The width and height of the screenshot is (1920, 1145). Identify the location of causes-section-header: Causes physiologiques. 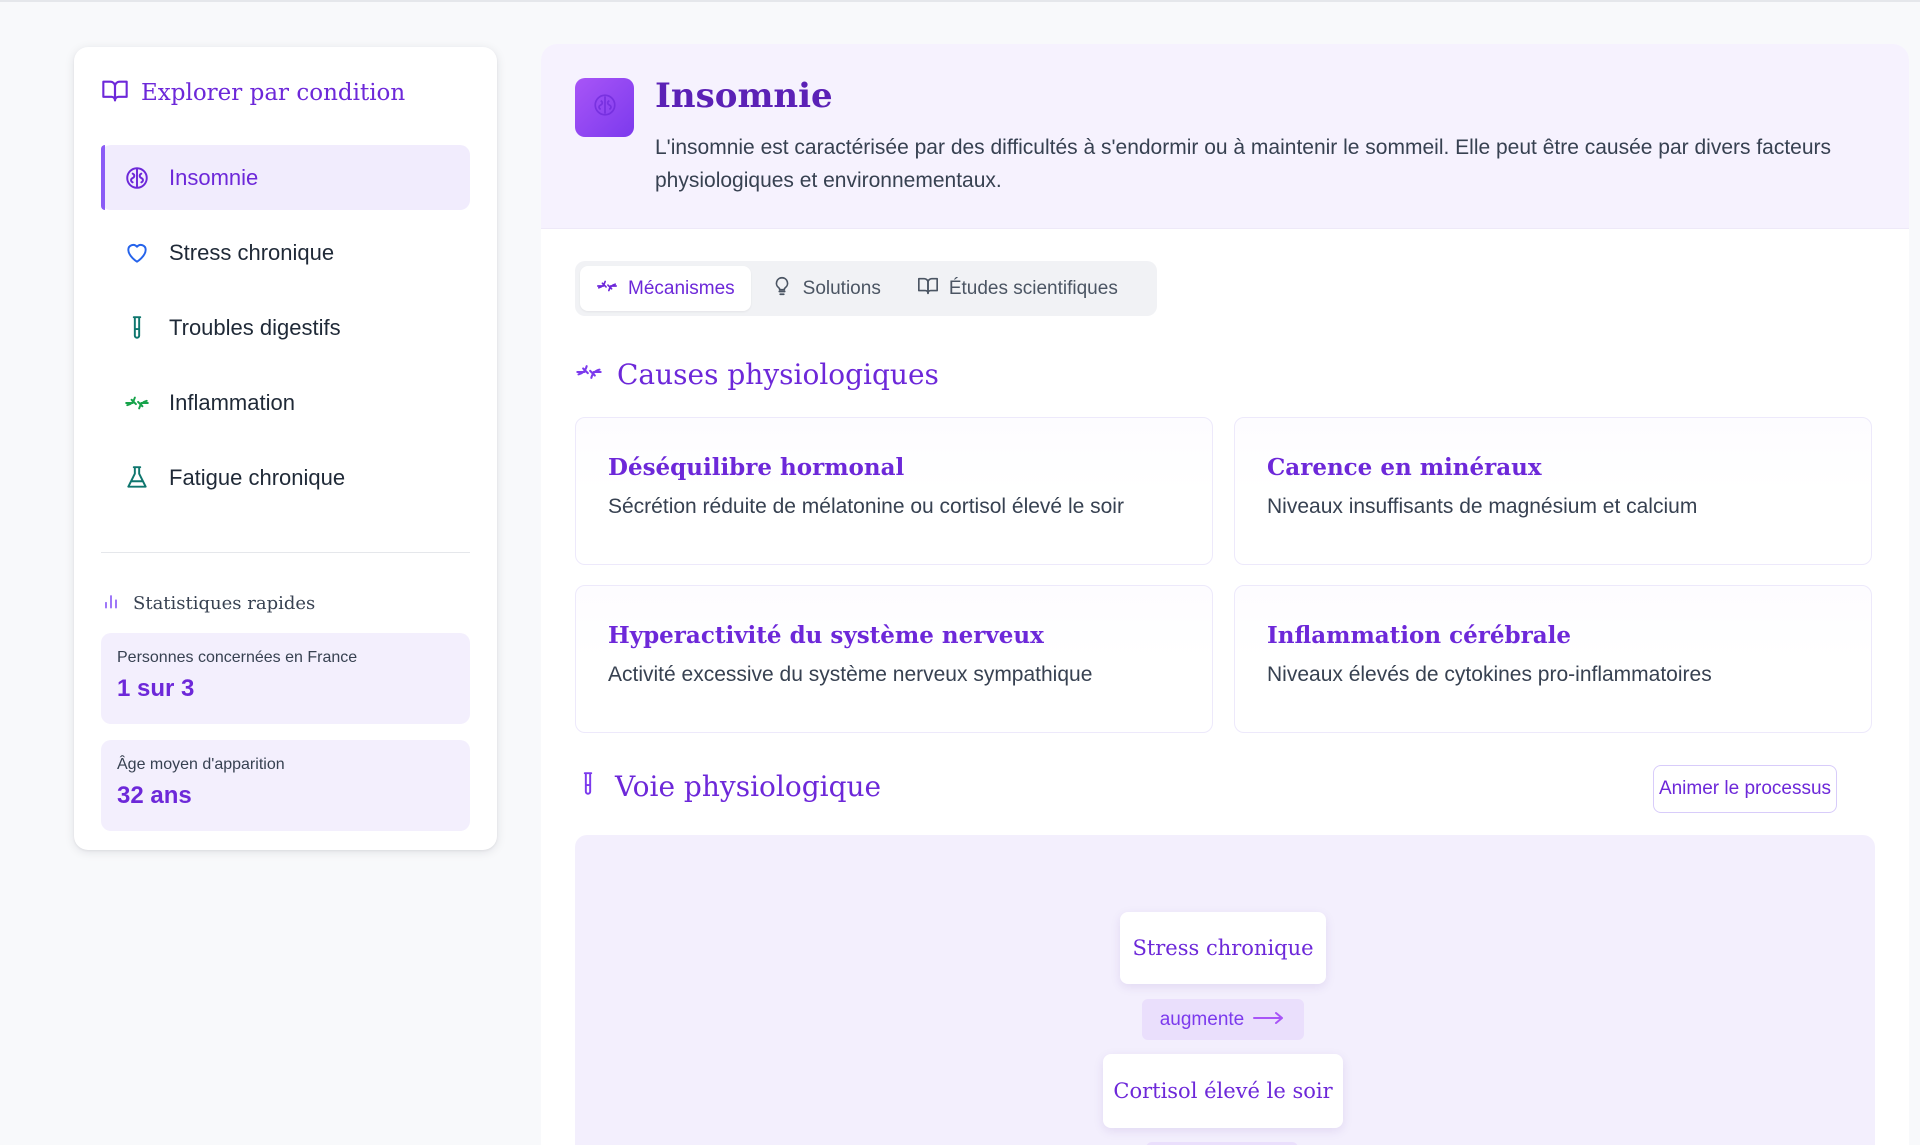
(757, 374).